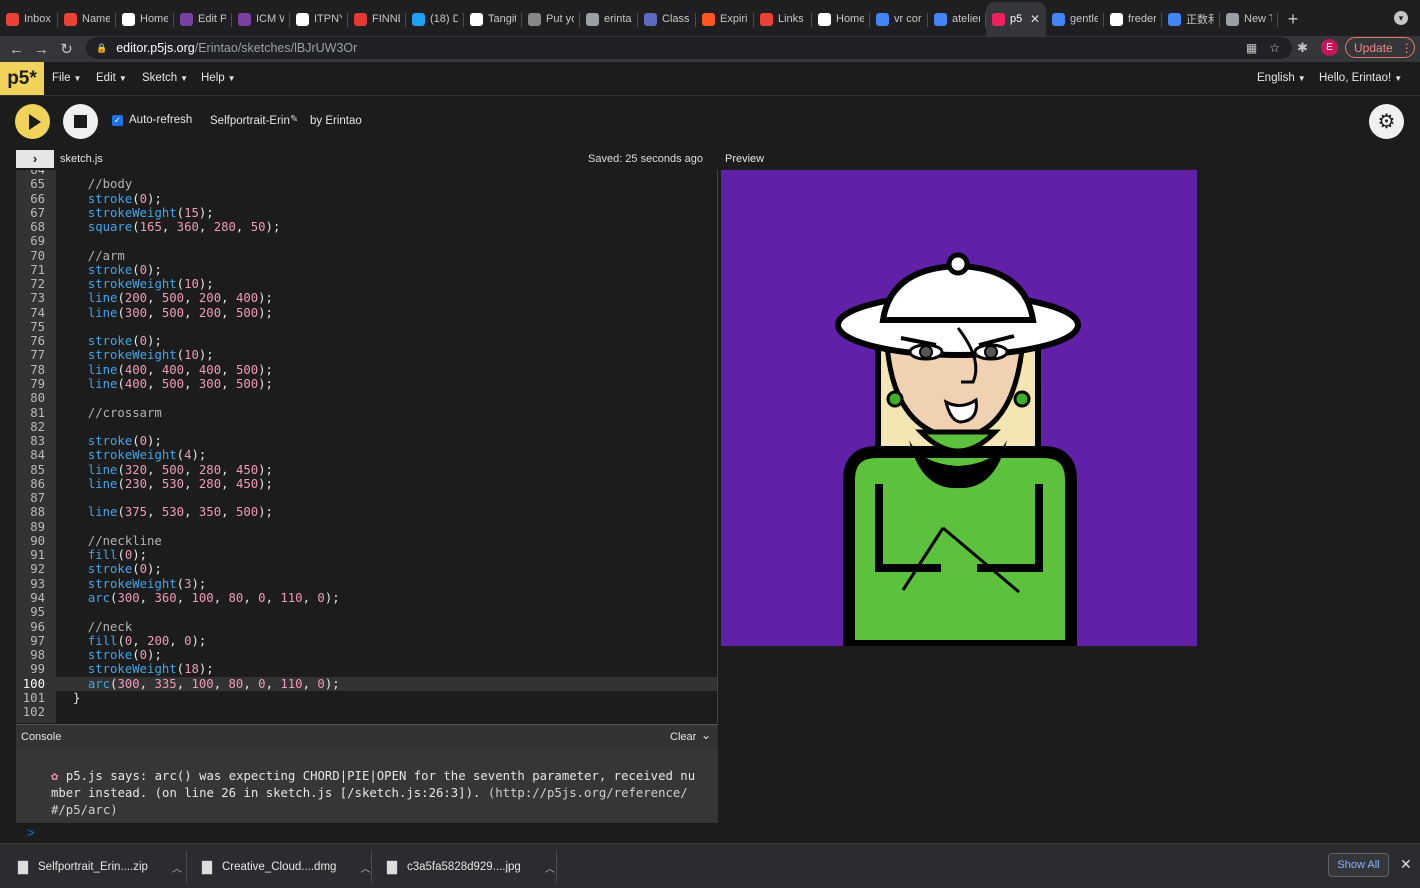  I want to click on new-tab-icon: +, so click(1293, 19).